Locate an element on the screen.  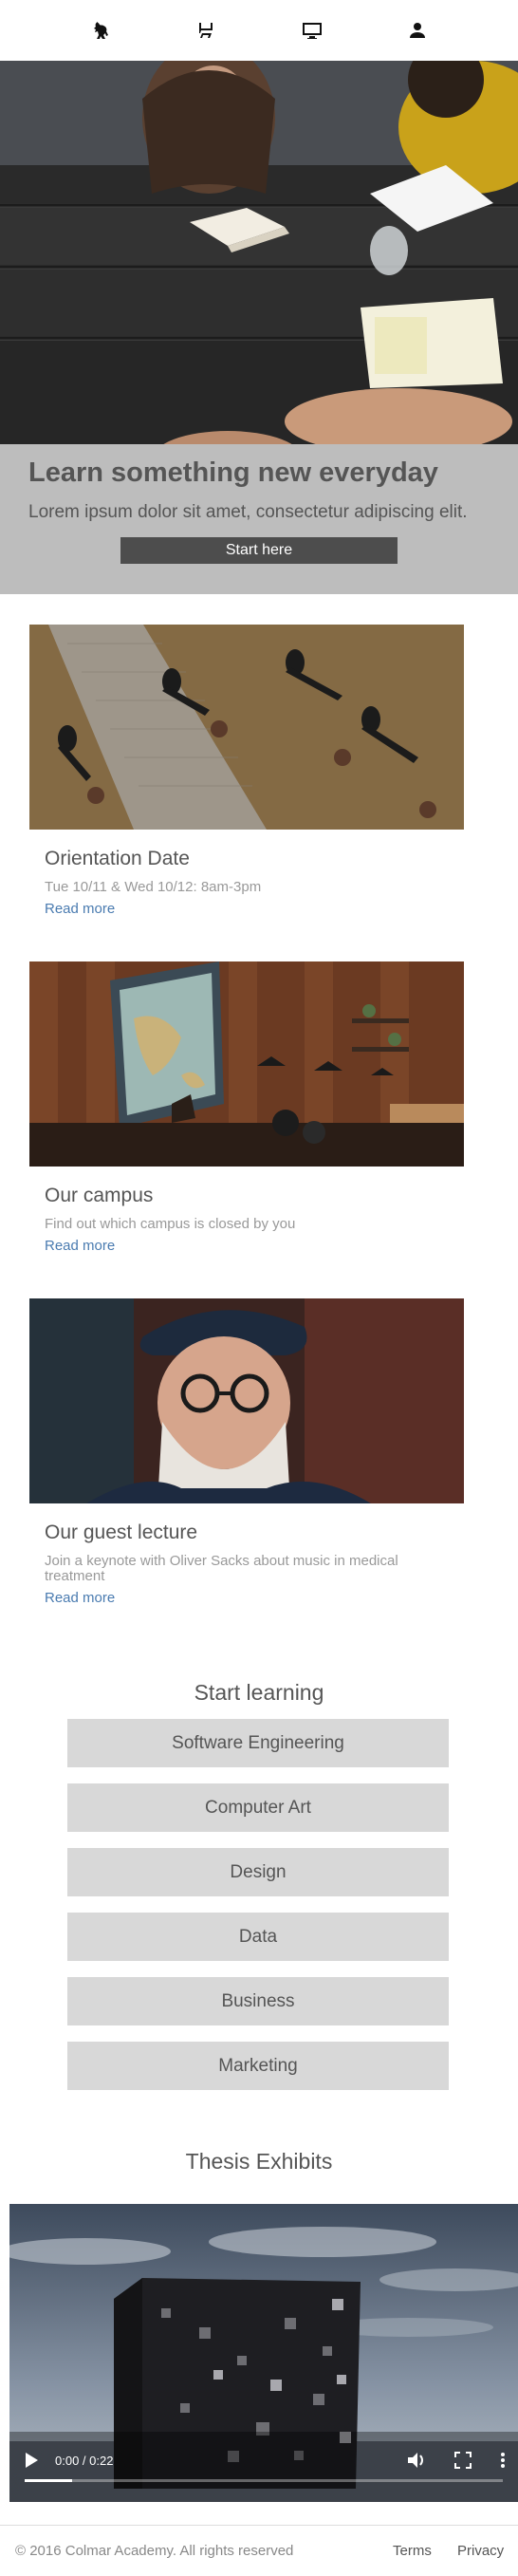
card-title: Our campus is located at coordinates (99, 1195).